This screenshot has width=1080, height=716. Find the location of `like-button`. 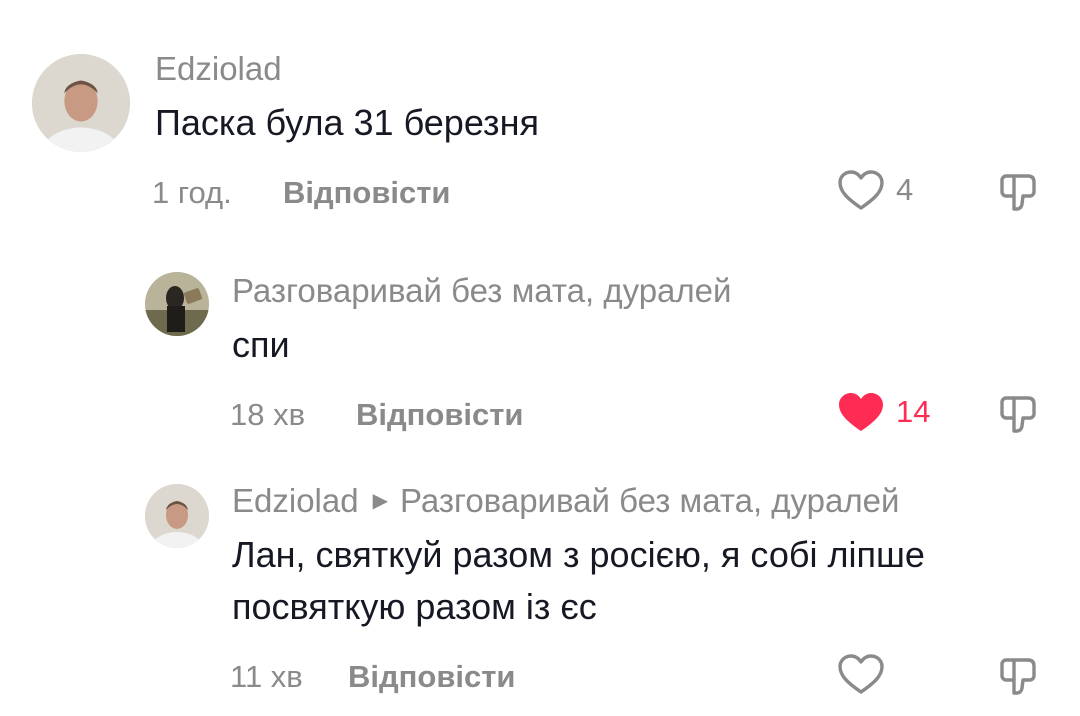

like-button is located at coordinates (866, 674).